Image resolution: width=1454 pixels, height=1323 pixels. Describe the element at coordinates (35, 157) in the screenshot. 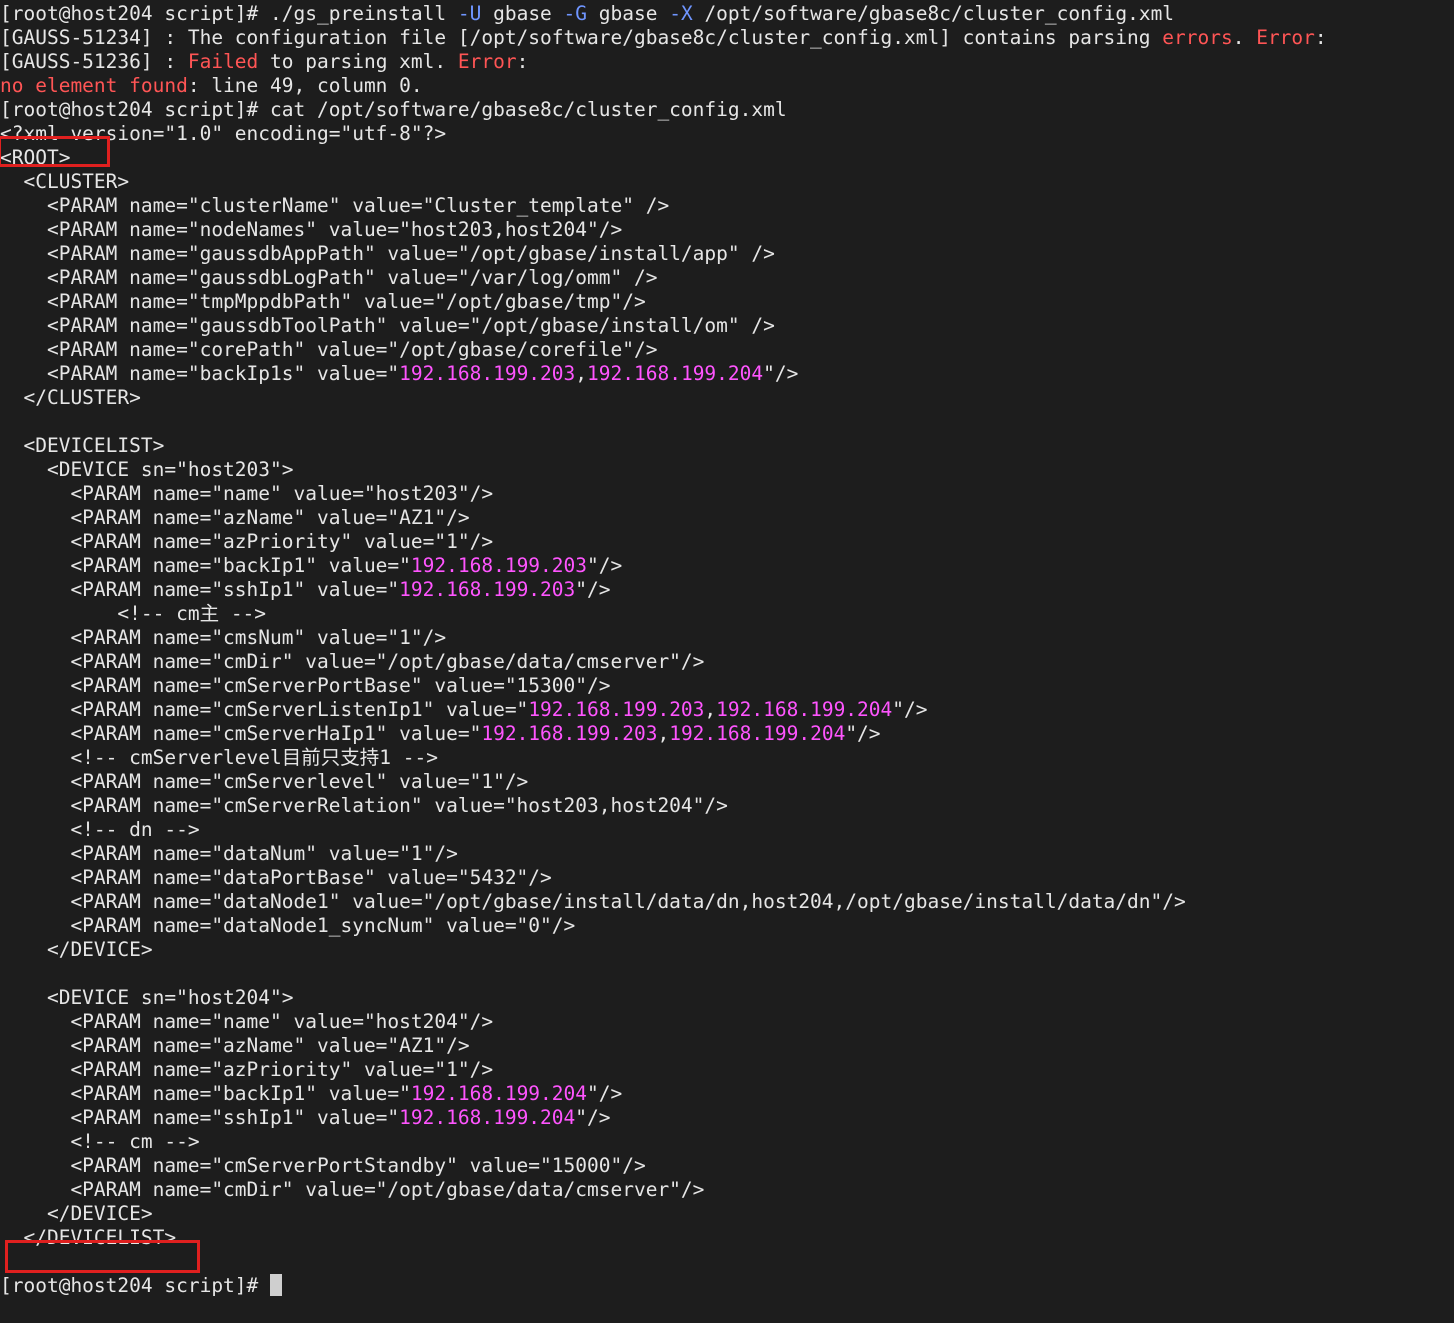

I see `terminal-text-segment: <ROOT>` at that location.